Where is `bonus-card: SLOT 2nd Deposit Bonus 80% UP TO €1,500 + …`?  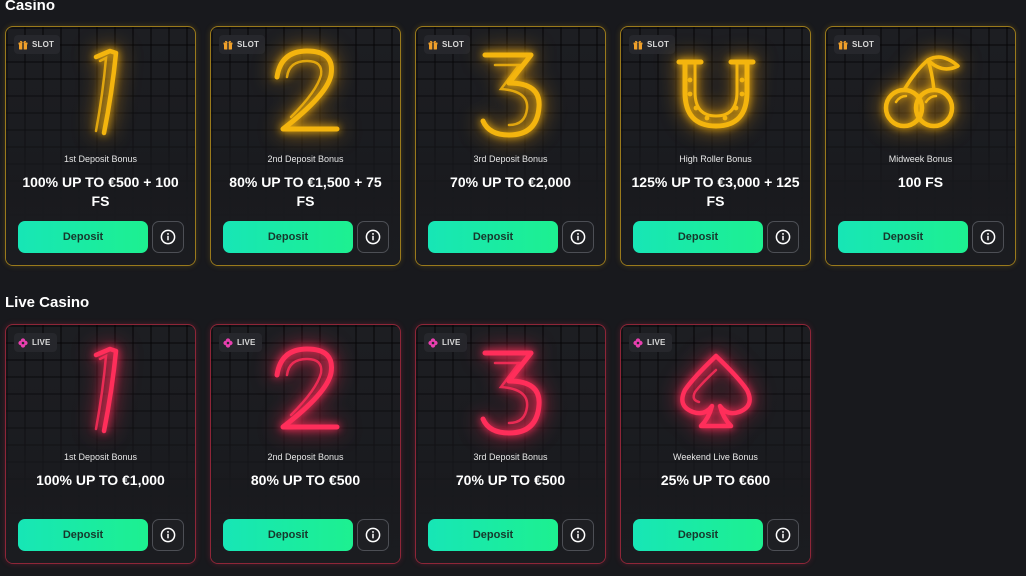
bonus-card: SLOT 2nd Deposit Bonus 80% UP TO €1,500 + … is located at coordinates (305, 146).